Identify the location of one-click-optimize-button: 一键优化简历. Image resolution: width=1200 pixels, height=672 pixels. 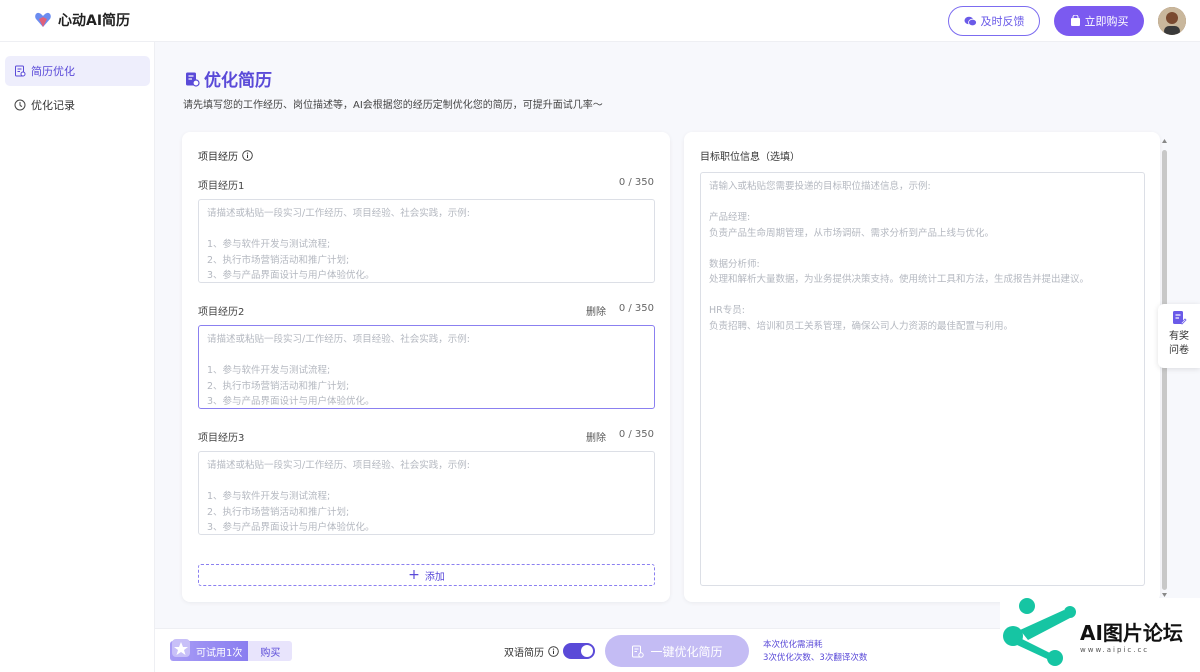
(677, 651).